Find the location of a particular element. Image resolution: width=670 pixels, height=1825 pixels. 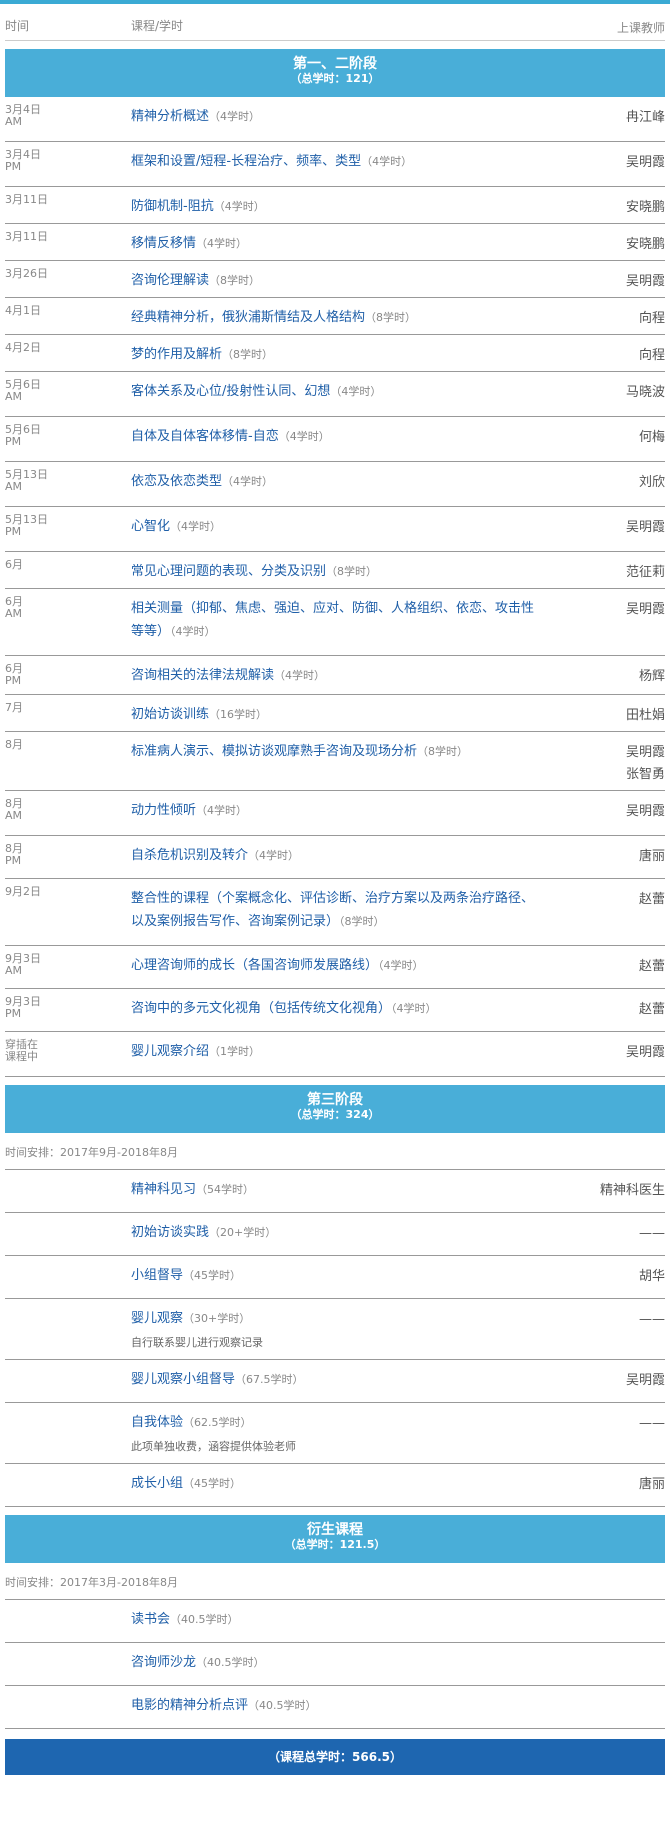

table-row: 小组督导（45学时） 胡华 is located at coordinates (335, 1277).